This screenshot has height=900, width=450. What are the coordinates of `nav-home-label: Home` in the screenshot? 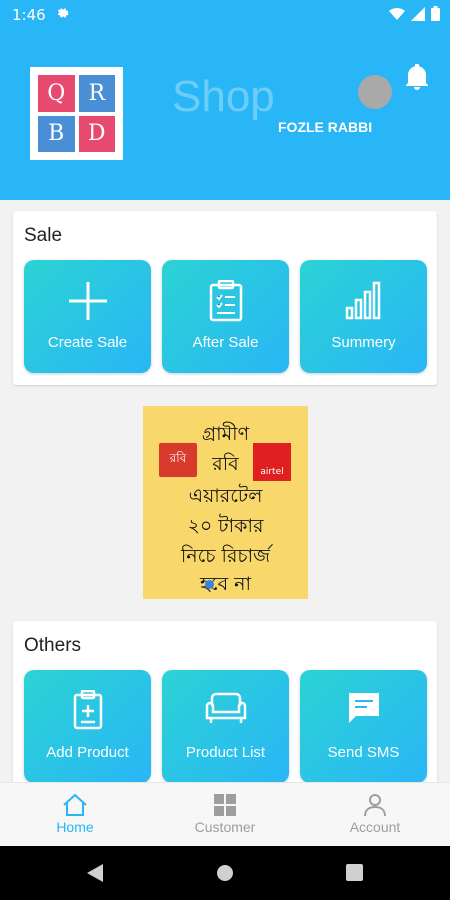 It's located at (75, 827).